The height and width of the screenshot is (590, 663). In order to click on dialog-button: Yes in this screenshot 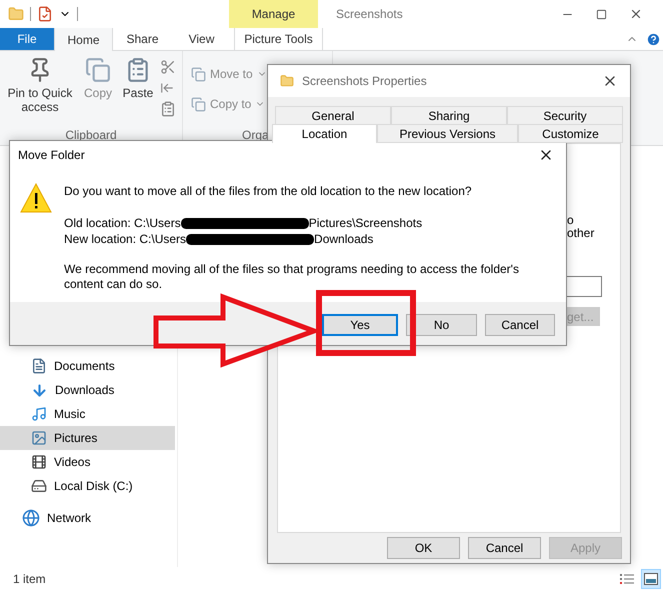, I will do `click(360, 325)`.